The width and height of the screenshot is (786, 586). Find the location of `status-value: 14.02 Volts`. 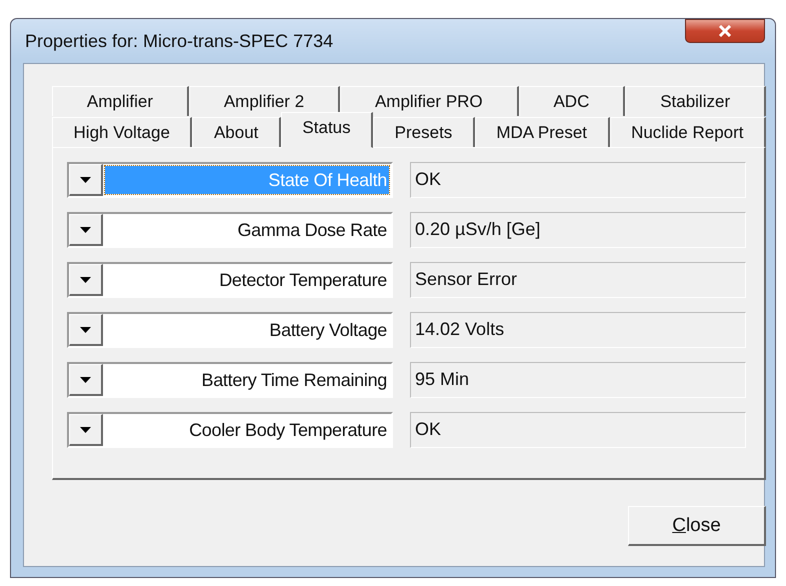

status-value: 14.02 Volts is located at coordinates (578, 330).